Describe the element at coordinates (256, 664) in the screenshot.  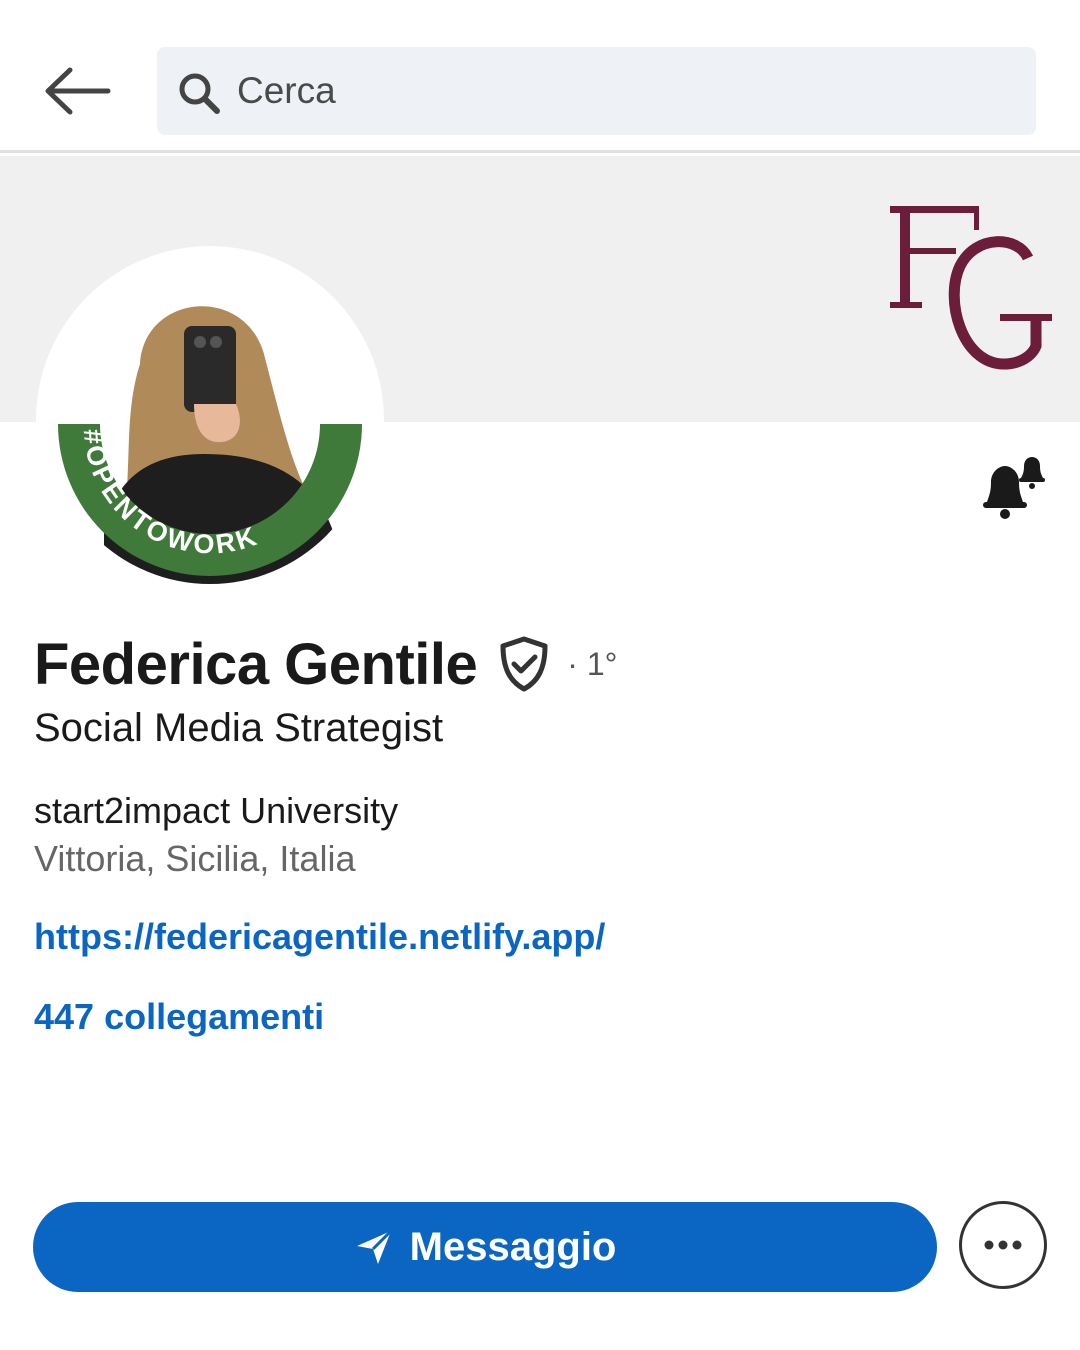
I see `profile-name: Federica Gentile` at that location.